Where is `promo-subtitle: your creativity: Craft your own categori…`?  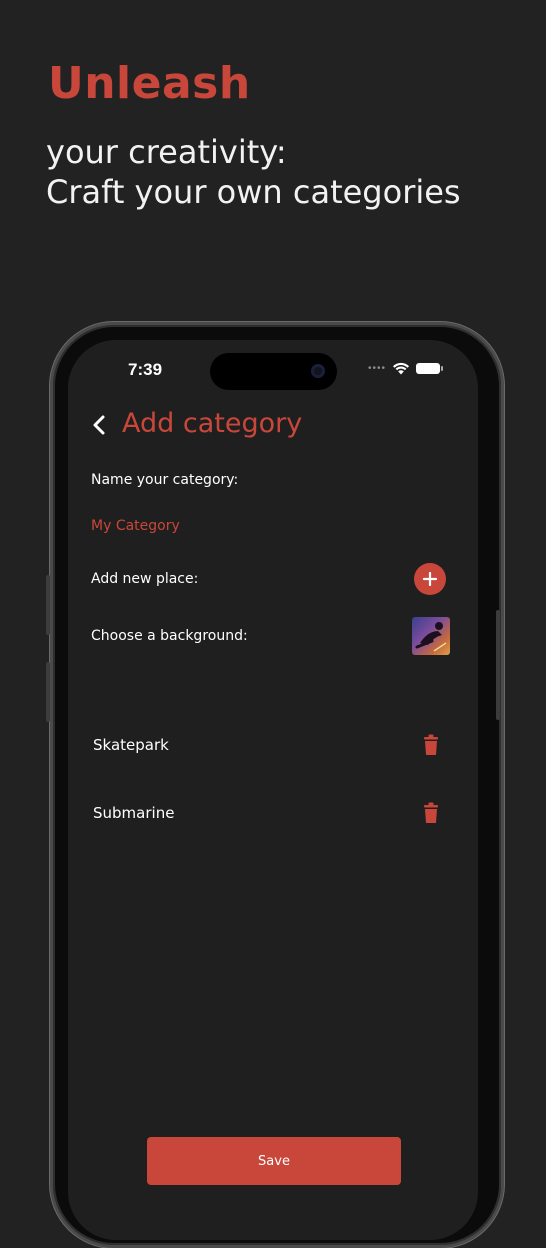
promo-subtitle: your creativity: Craft your own categori… is located at coordinates (253, 172).